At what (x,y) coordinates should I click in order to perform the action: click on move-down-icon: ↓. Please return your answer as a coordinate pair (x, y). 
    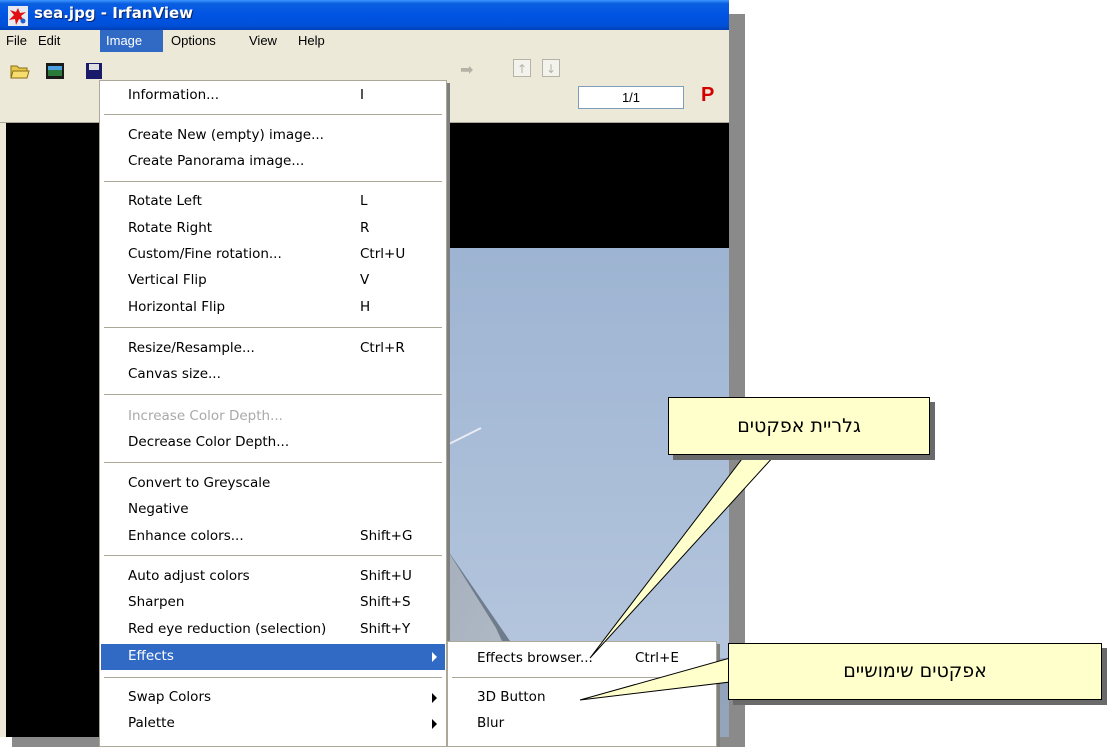
    Looking at the image, I should click on (551, 68).